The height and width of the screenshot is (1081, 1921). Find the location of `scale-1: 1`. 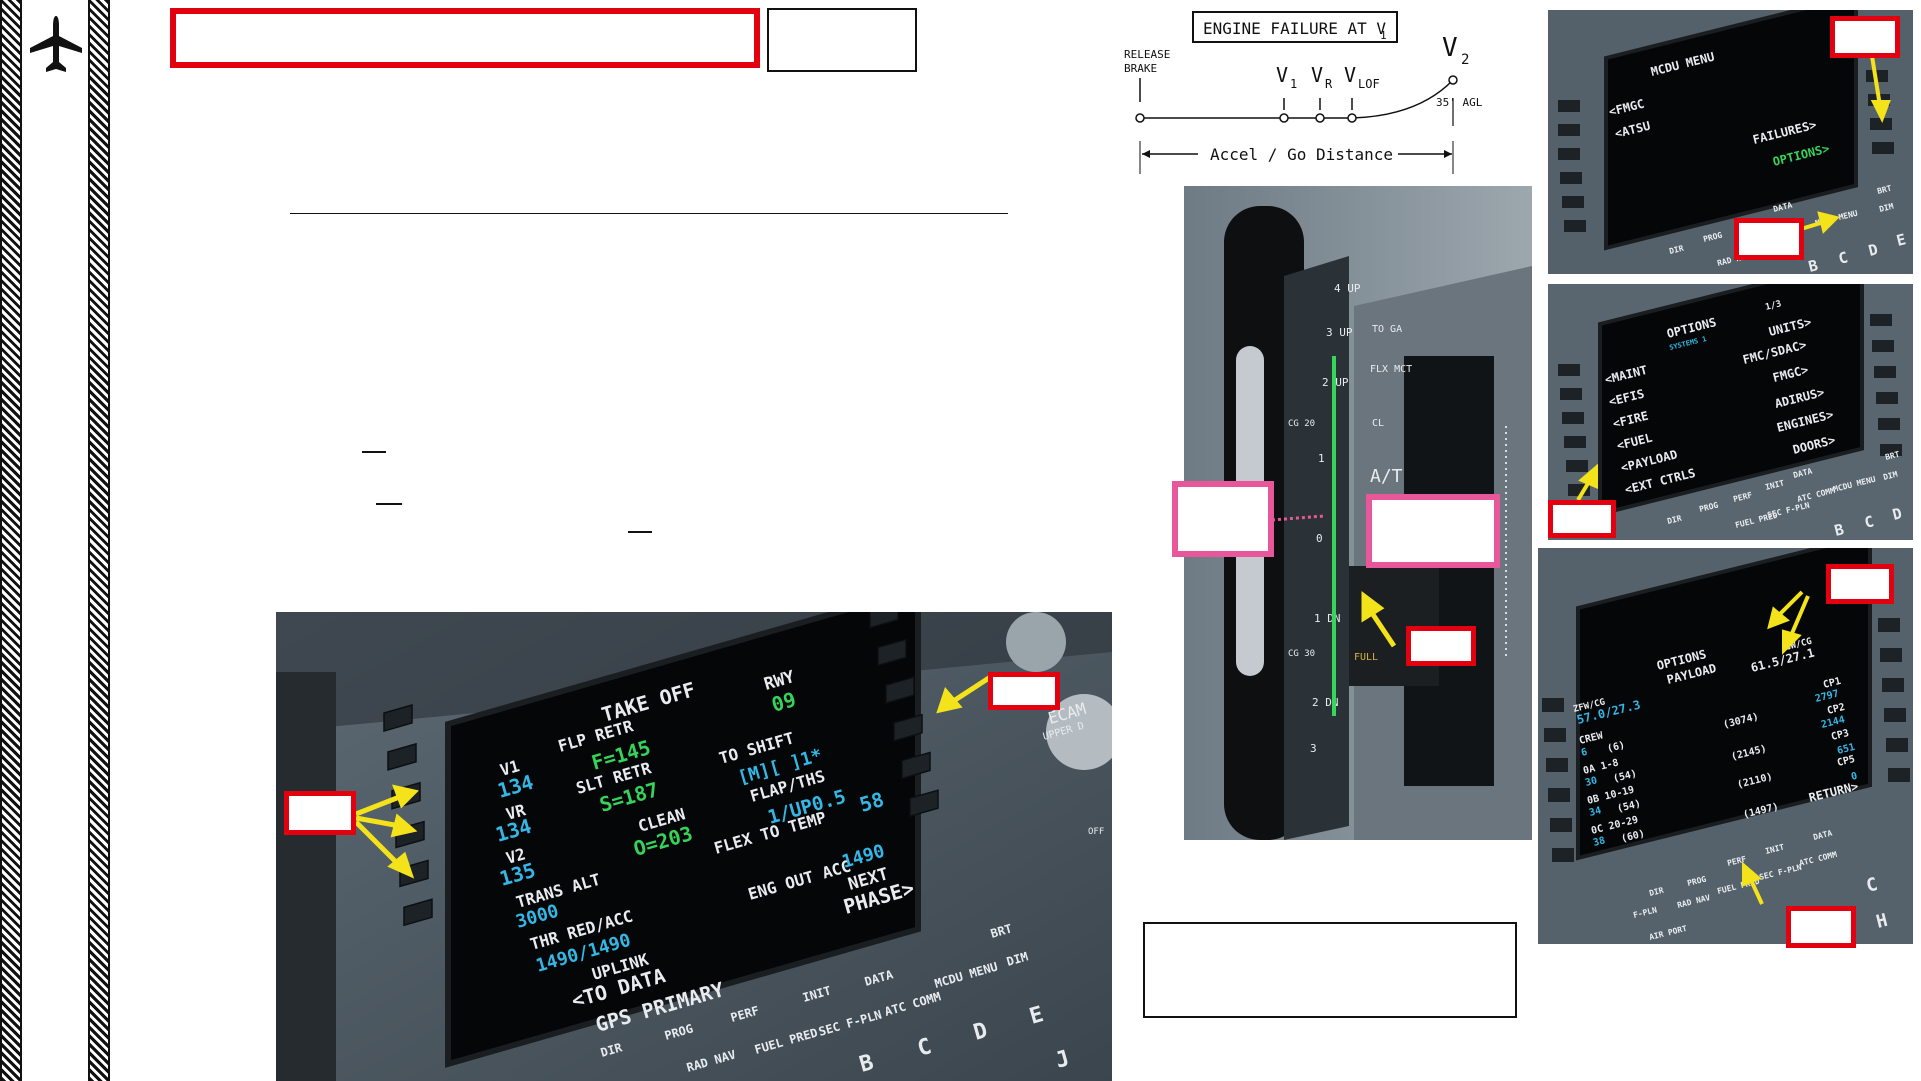

scale-1: 1 is located at coordinates (1321, 458).